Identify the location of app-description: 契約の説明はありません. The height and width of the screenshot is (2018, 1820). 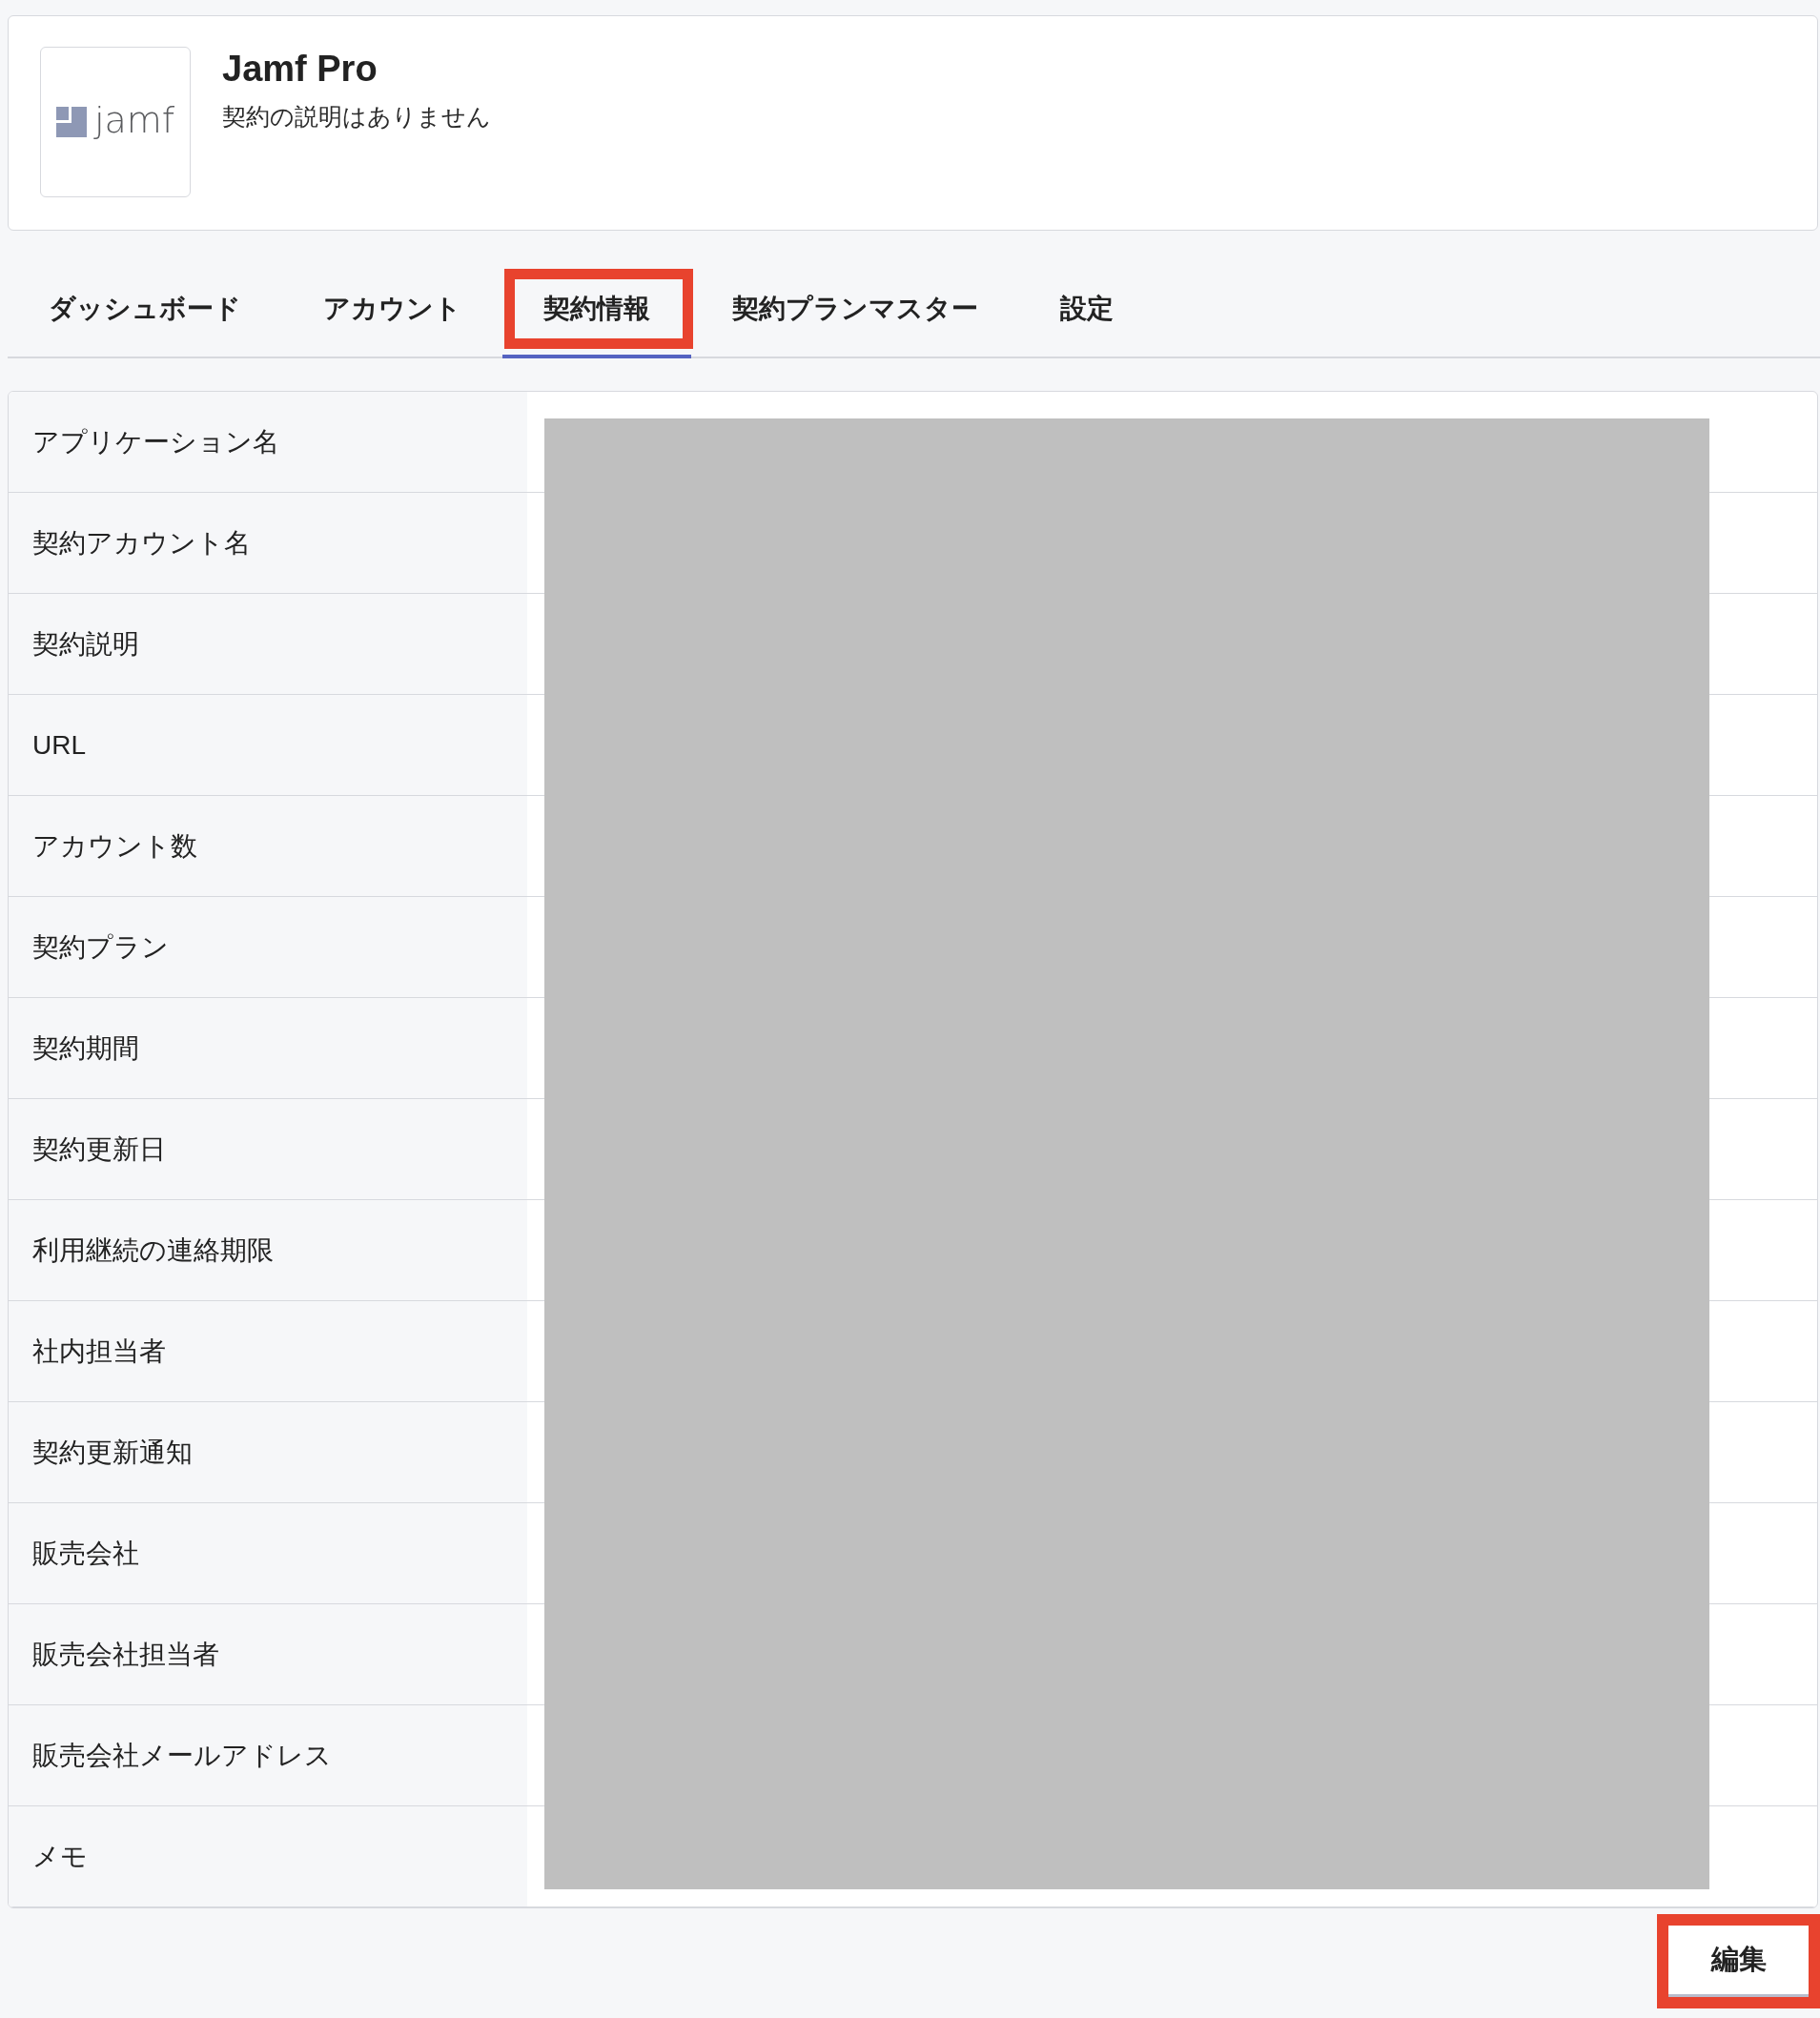
(356, 117).